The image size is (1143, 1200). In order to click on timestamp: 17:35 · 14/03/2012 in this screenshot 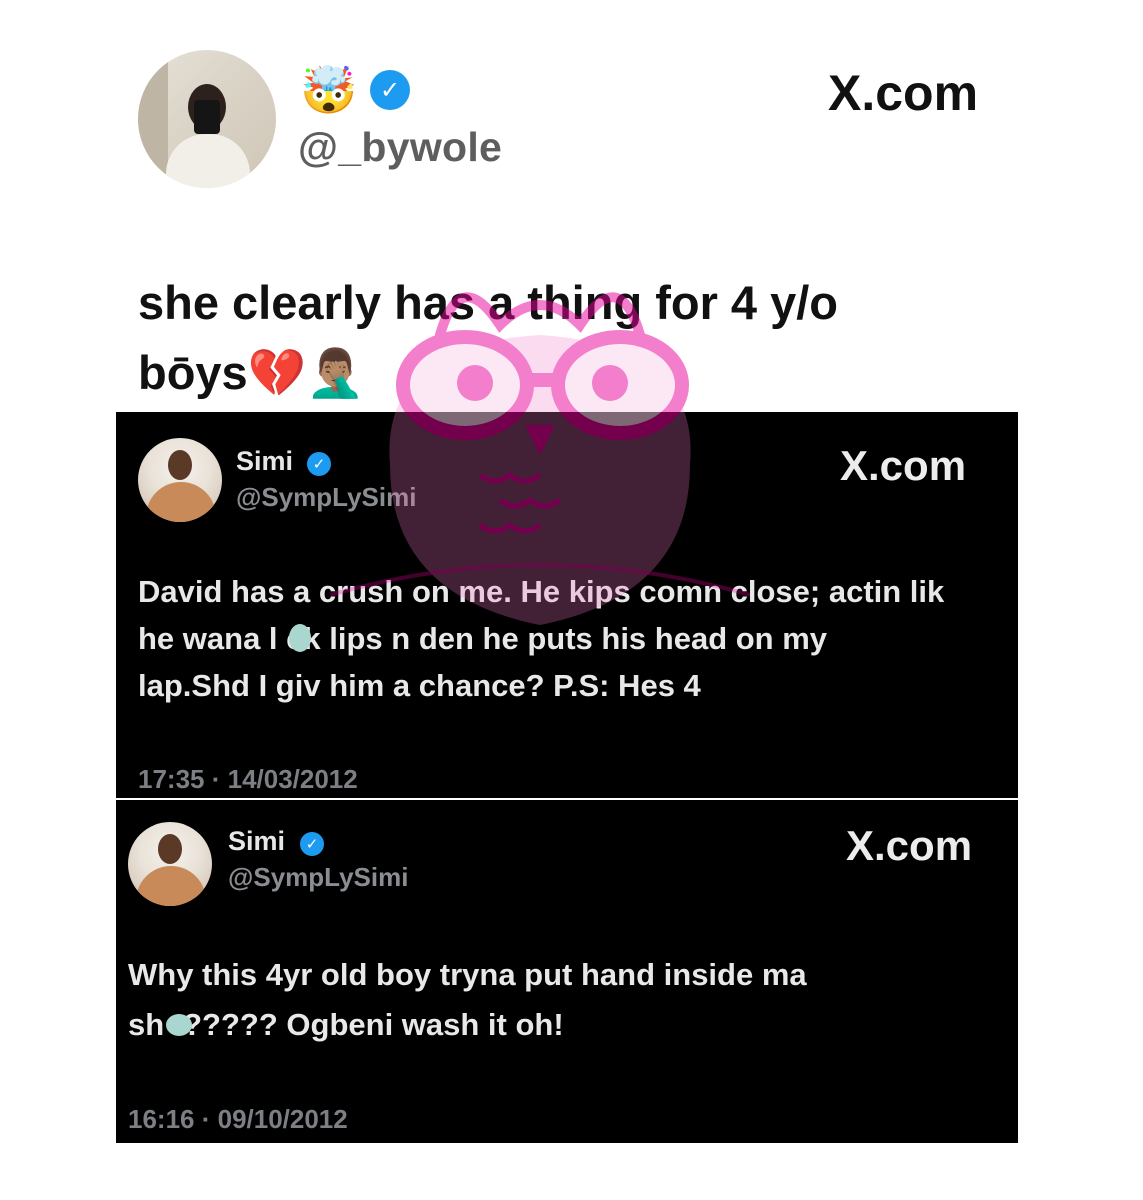, I will do `click(248, 779)`.